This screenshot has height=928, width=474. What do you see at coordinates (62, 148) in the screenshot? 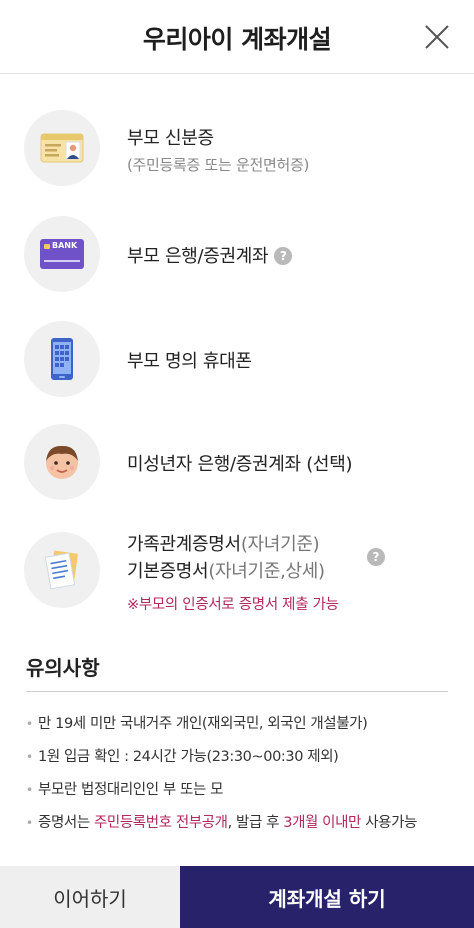
I see `id-card-icon` at bounding box center [62, 148].